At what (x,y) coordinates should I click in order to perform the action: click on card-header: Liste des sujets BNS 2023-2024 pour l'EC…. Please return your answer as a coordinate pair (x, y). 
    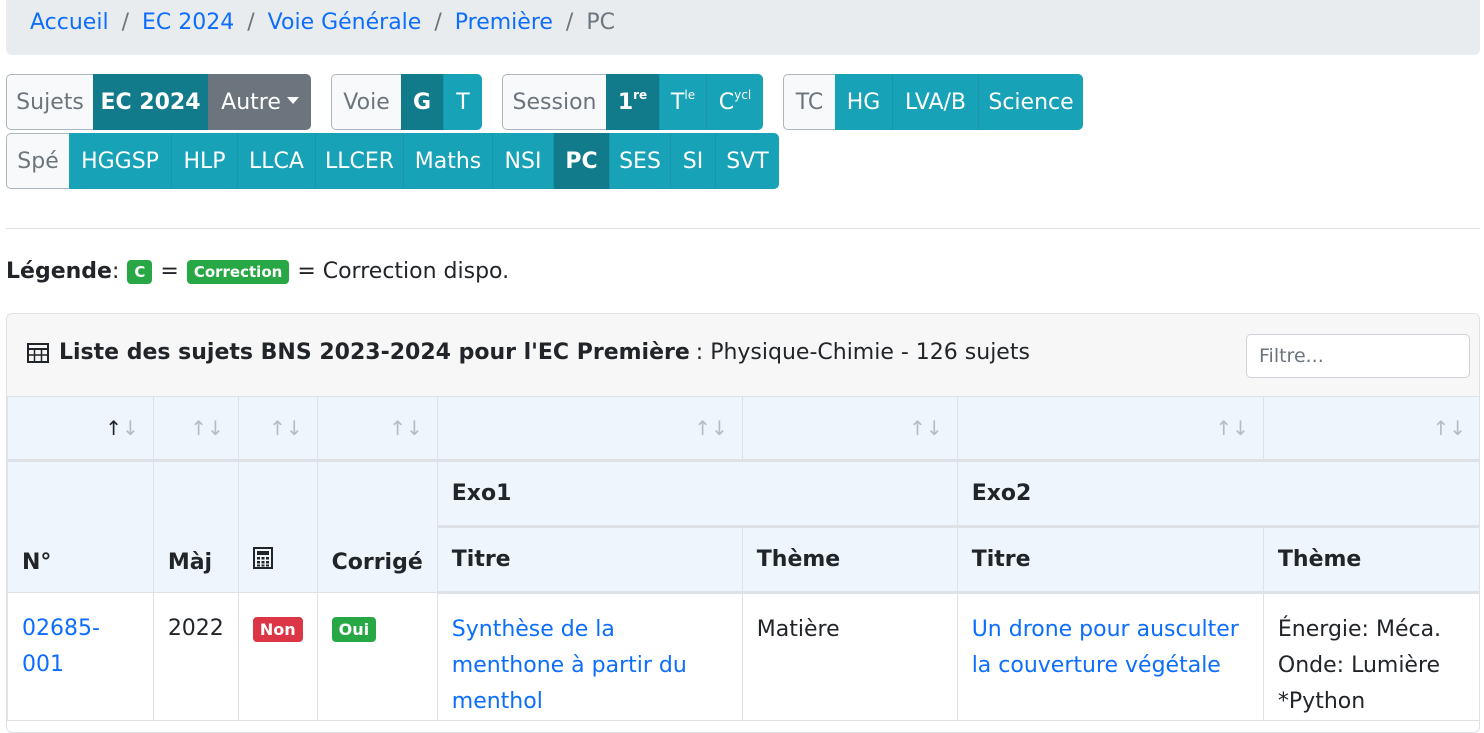
    Looking at the image, I should click on (743, 355).